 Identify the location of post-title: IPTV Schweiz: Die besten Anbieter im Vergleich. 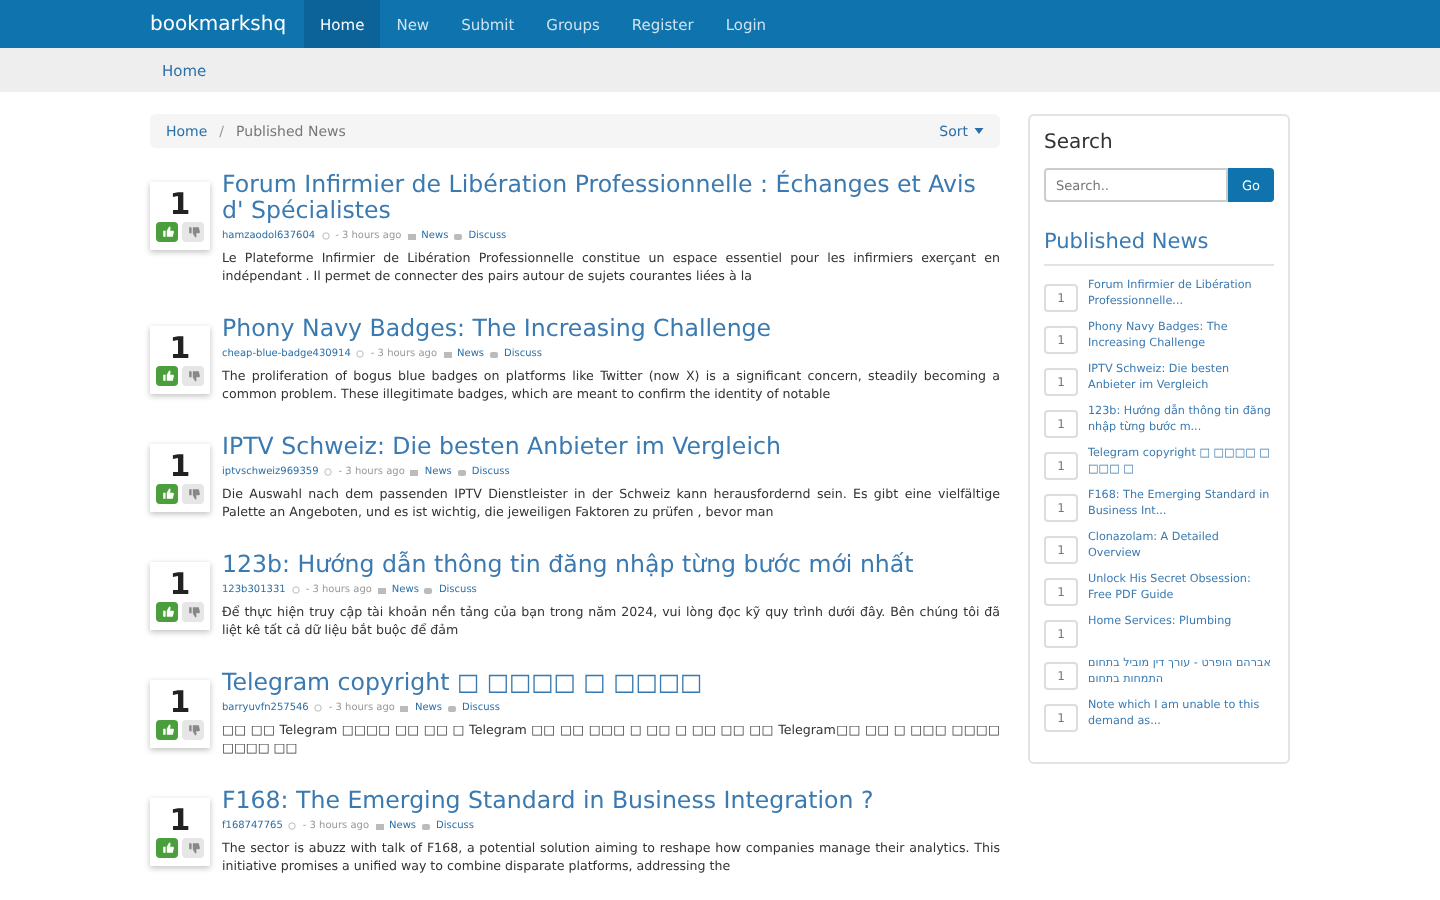
(611, 447).